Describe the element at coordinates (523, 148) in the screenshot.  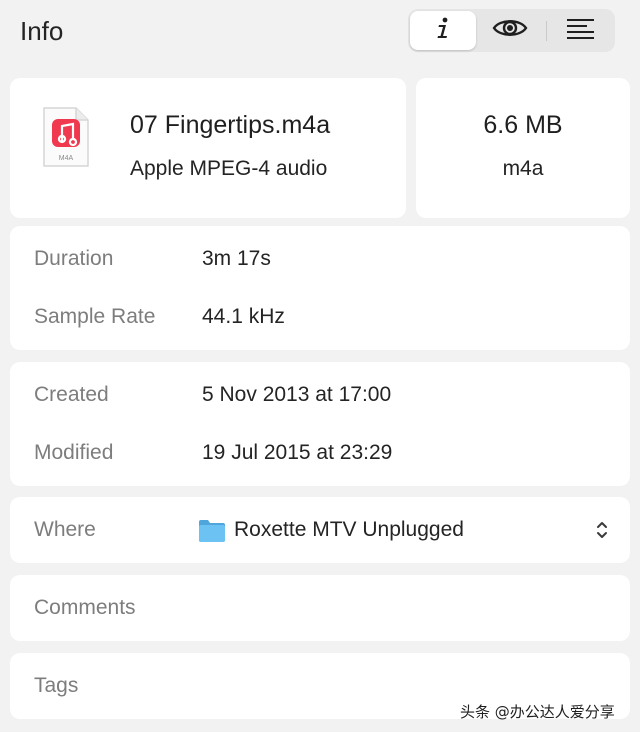
I see `file-size-card: 6.6 MB m4a` at that location.